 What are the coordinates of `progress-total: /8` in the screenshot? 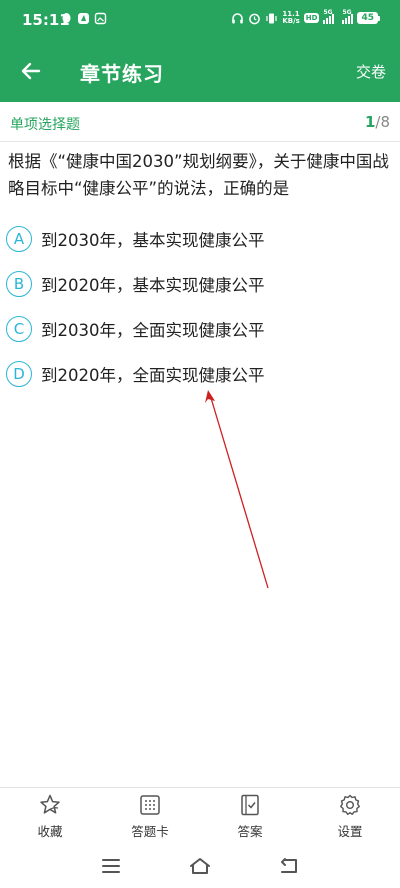 It's located at (382, 122).